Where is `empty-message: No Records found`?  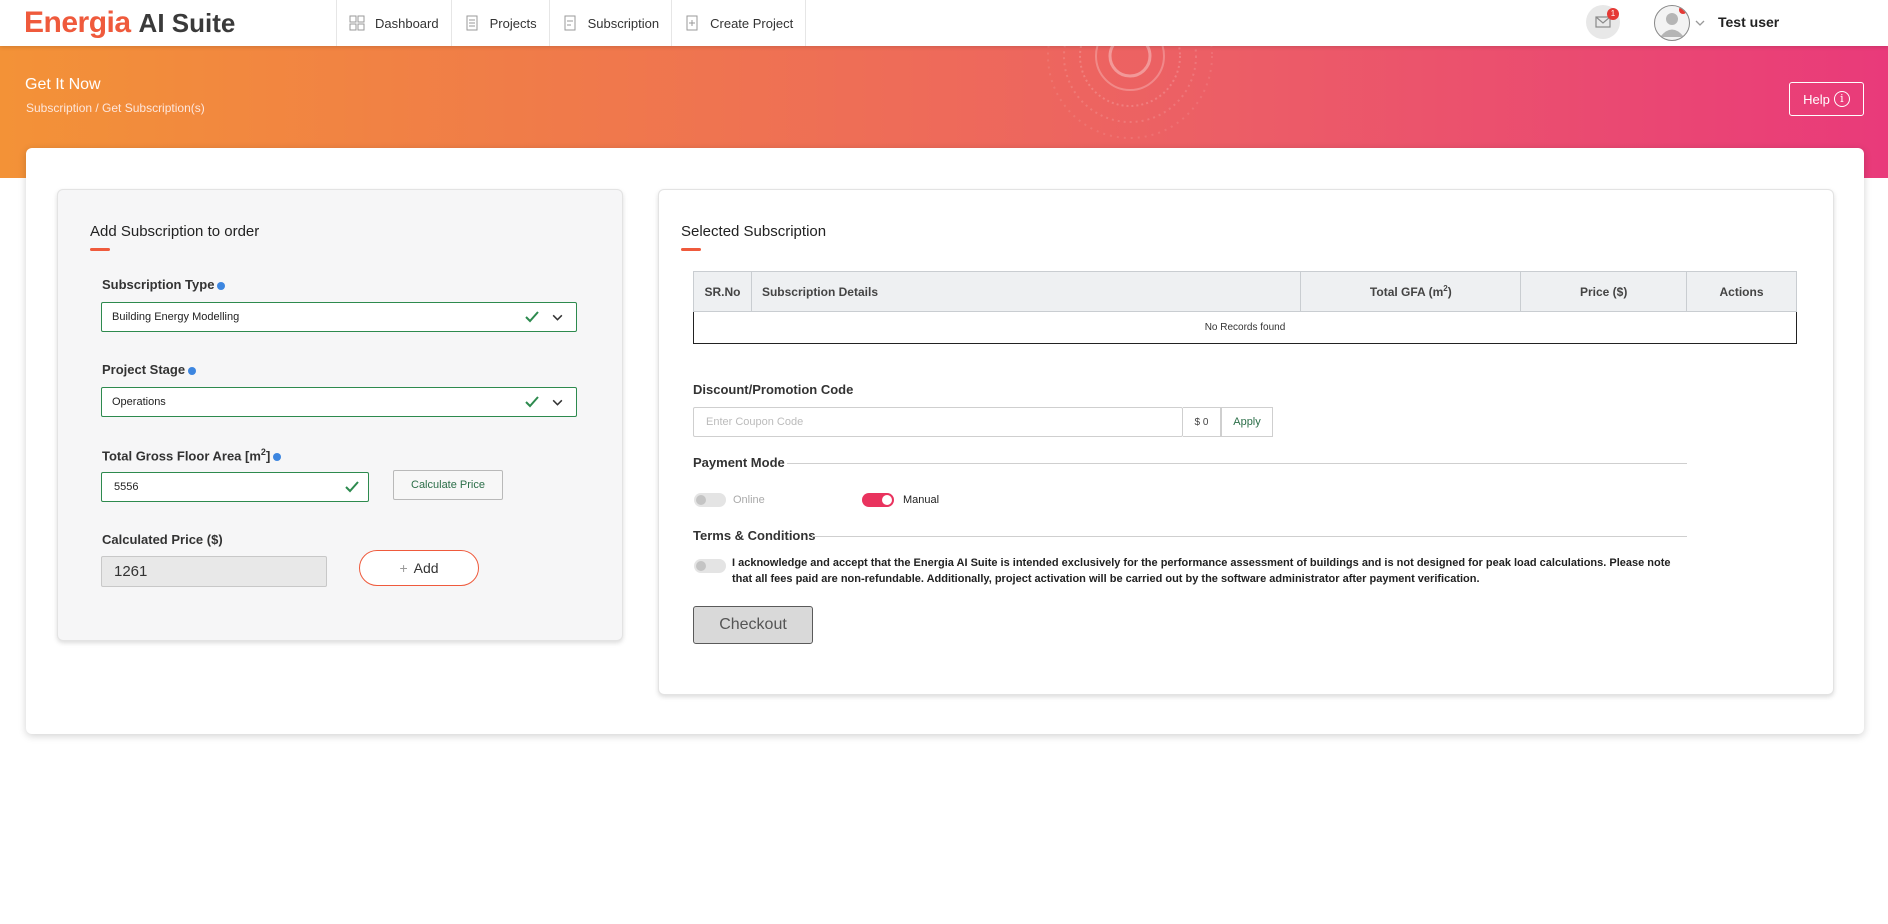 empty-message: No Records found is located at coordinates (1245, 327).